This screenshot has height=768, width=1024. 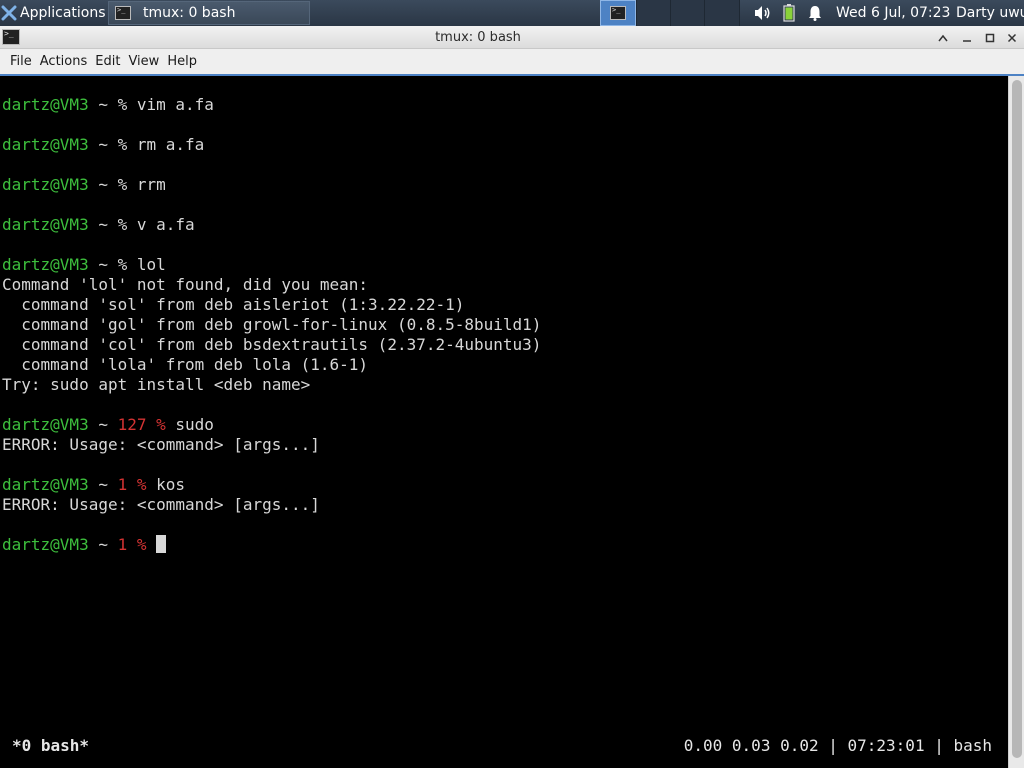 What do you see at coordinates (687, 13) in the screenshot?
I see `workspace-3-button` at bounding box center [687, 13].